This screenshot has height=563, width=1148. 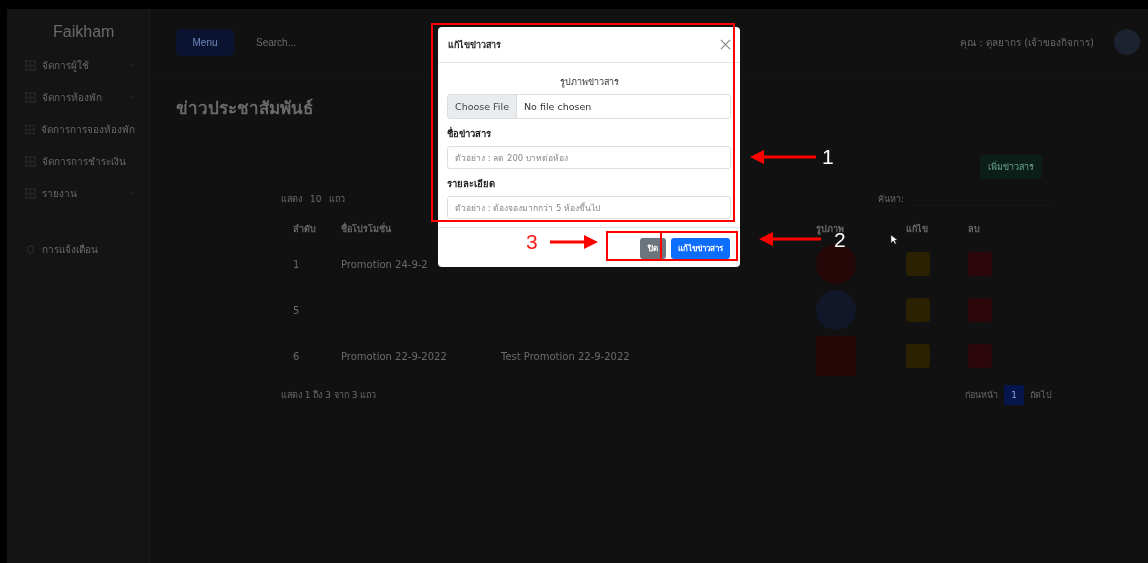 I want to click on highlight-frame, so click(x=634, y=246).